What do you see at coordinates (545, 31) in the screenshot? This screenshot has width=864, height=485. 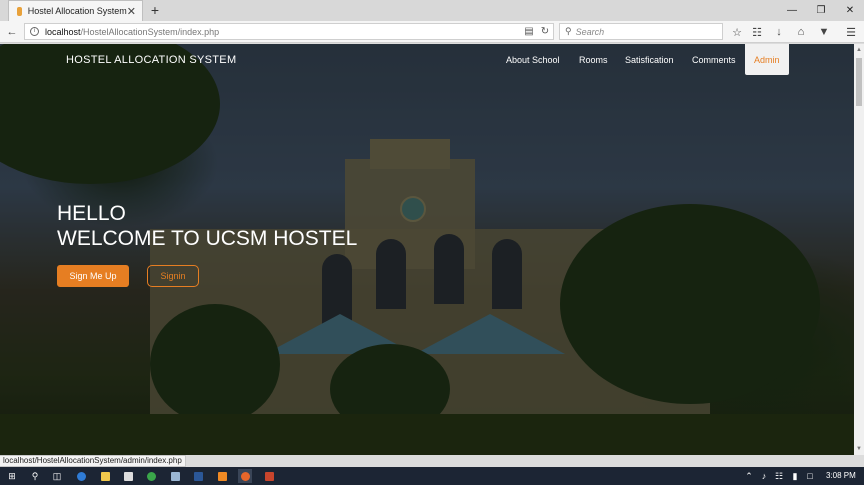 I see `reload-icon: ↻` at bounding box center [545, 31].